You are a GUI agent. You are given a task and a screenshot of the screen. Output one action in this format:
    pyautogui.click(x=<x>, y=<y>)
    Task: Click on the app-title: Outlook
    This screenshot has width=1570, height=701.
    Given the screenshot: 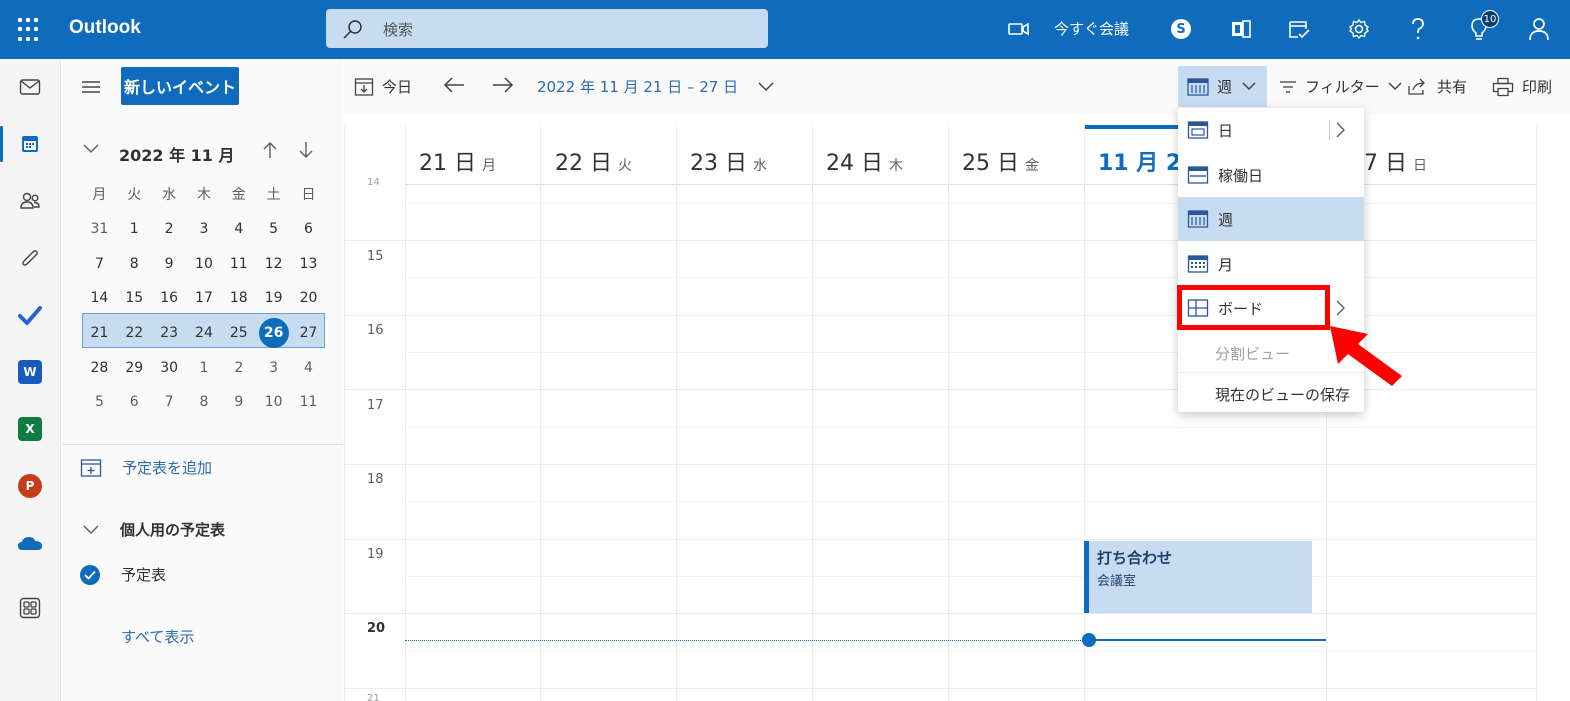 What is the action you would take?
    pyautogui.click(x=105, y=28)
    